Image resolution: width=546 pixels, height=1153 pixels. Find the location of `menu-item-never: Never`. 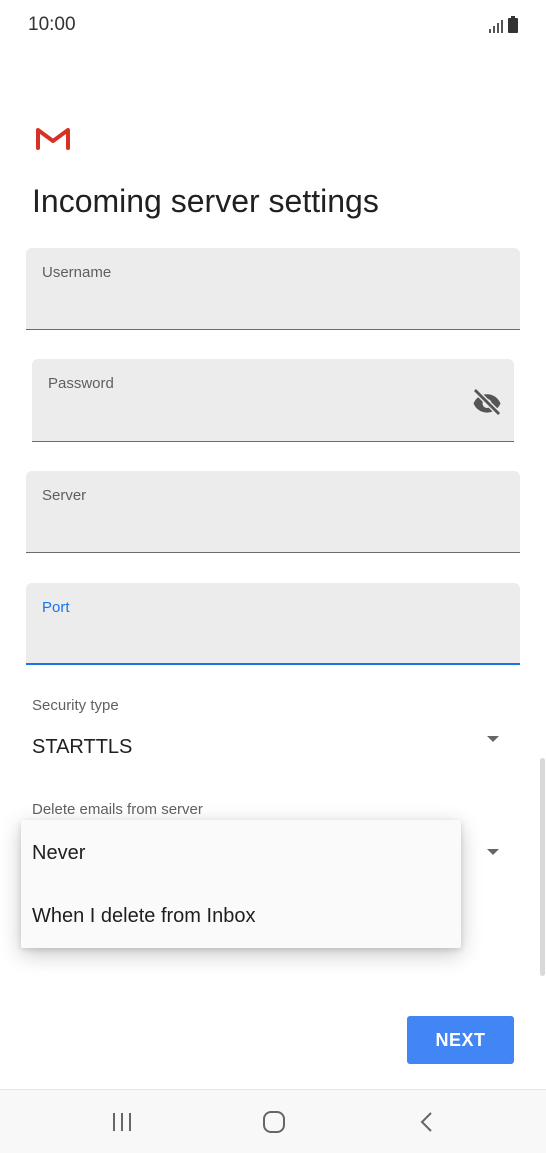

menu-item-never: Never is located at coordinates (241, 853).